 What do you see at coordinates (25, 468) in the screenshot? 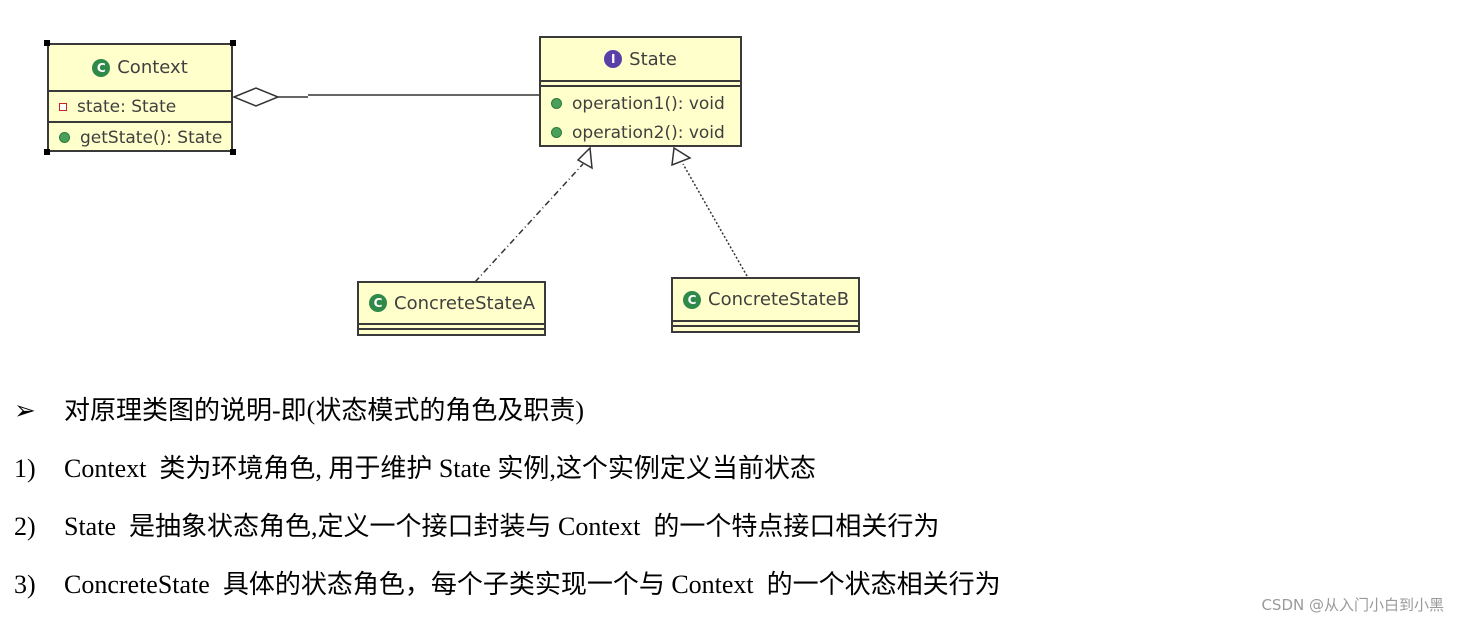
I see `item-number: 1)` at bounding box center [25, 468].